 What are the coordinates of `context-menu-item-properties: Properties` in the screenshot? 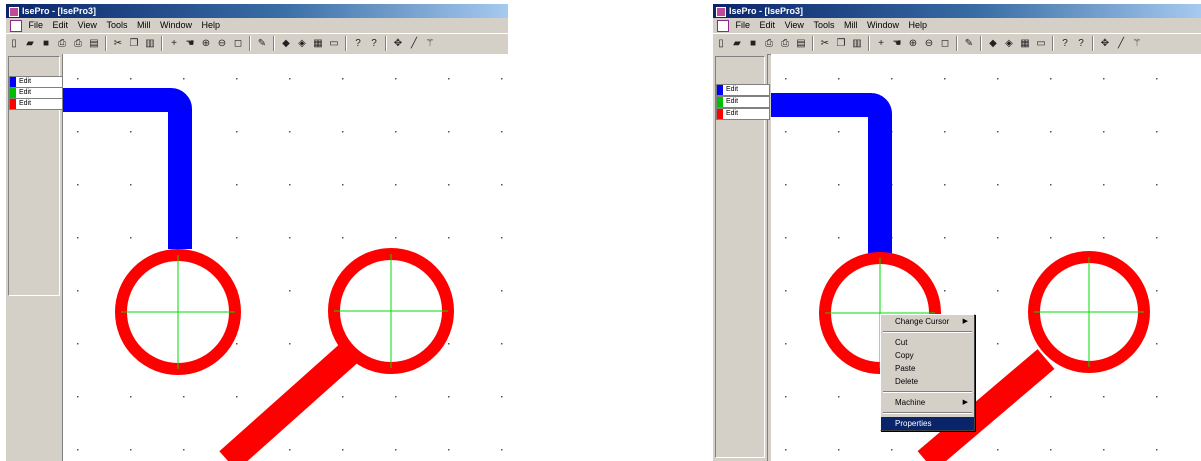 It's located at (927, 423).